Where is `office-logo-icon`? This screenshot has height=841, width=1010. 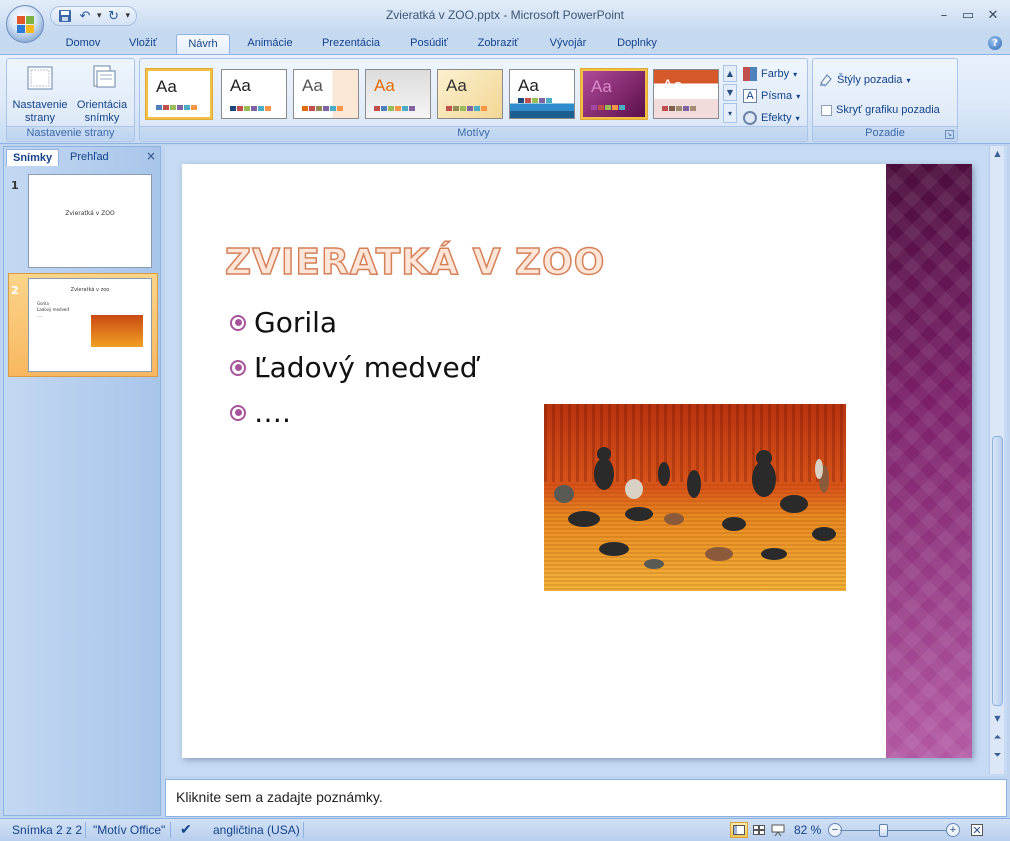 office-logo-icon is located at coordinates (25, 24).